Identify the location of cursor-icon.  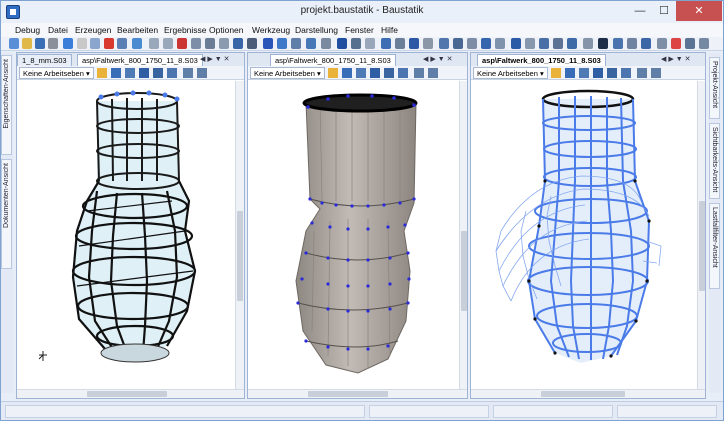
(662, 43).